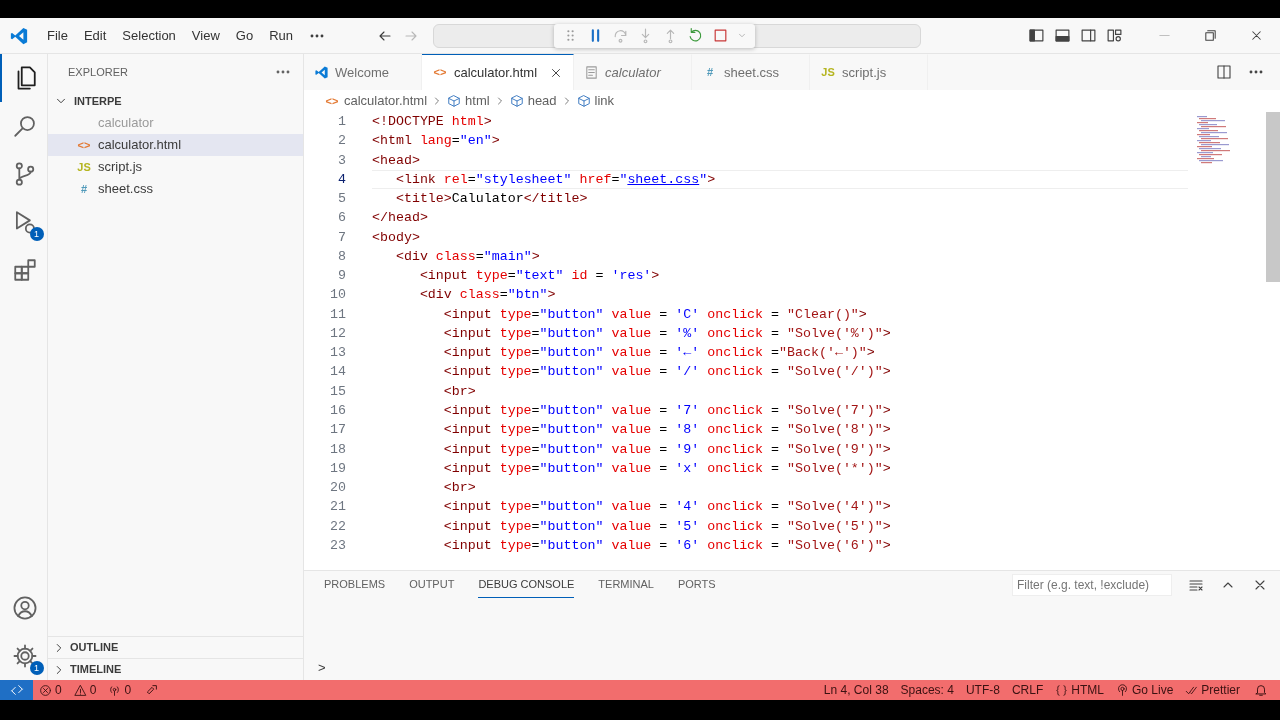 The height and width of the screenshot is (720, 1280). Describe the element at coordinates (1092, 585) in the screenshot. I see `filter-field: Filter (e.g. text, !exclude)` at that location.